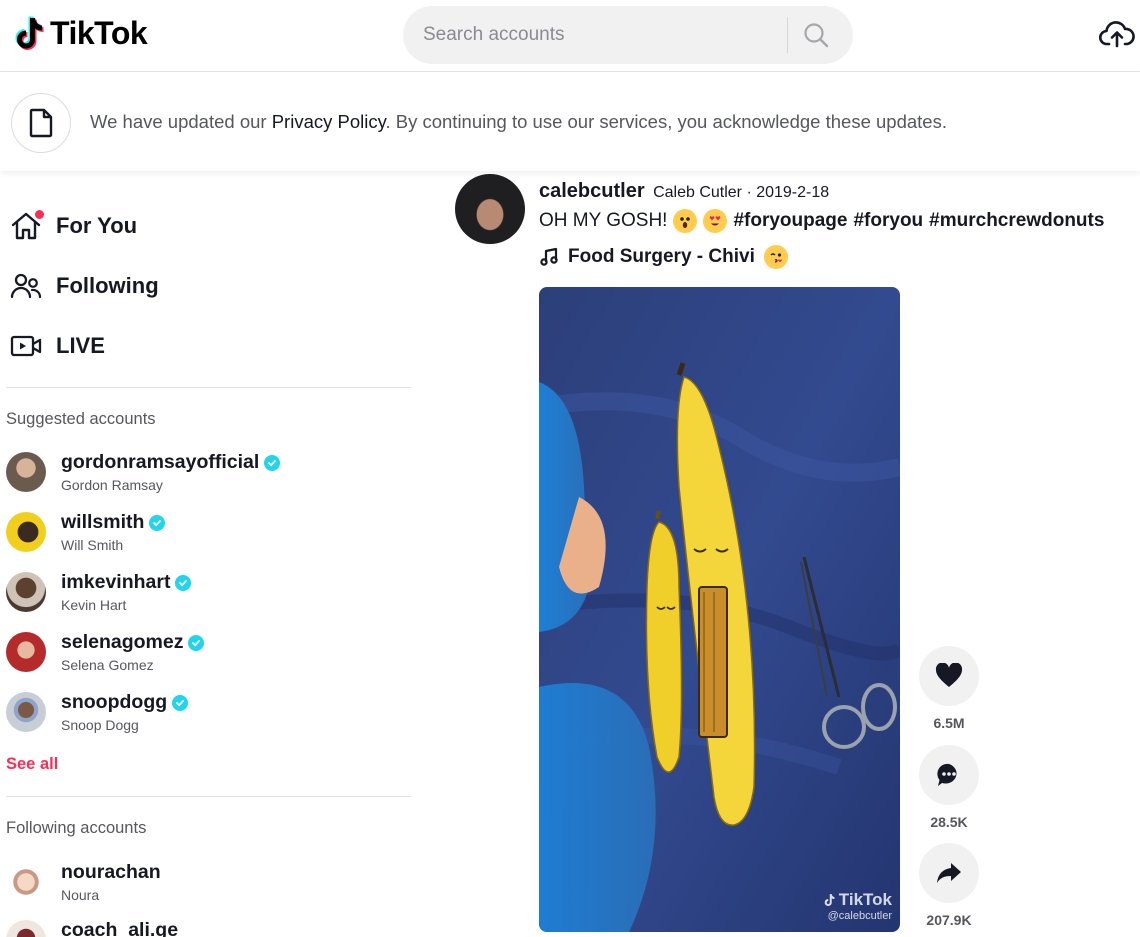  What do you see at coordinates (92, 545) in the screenshot?
I see `account-display-name: Will Smith` at bounding box center [92, 545].